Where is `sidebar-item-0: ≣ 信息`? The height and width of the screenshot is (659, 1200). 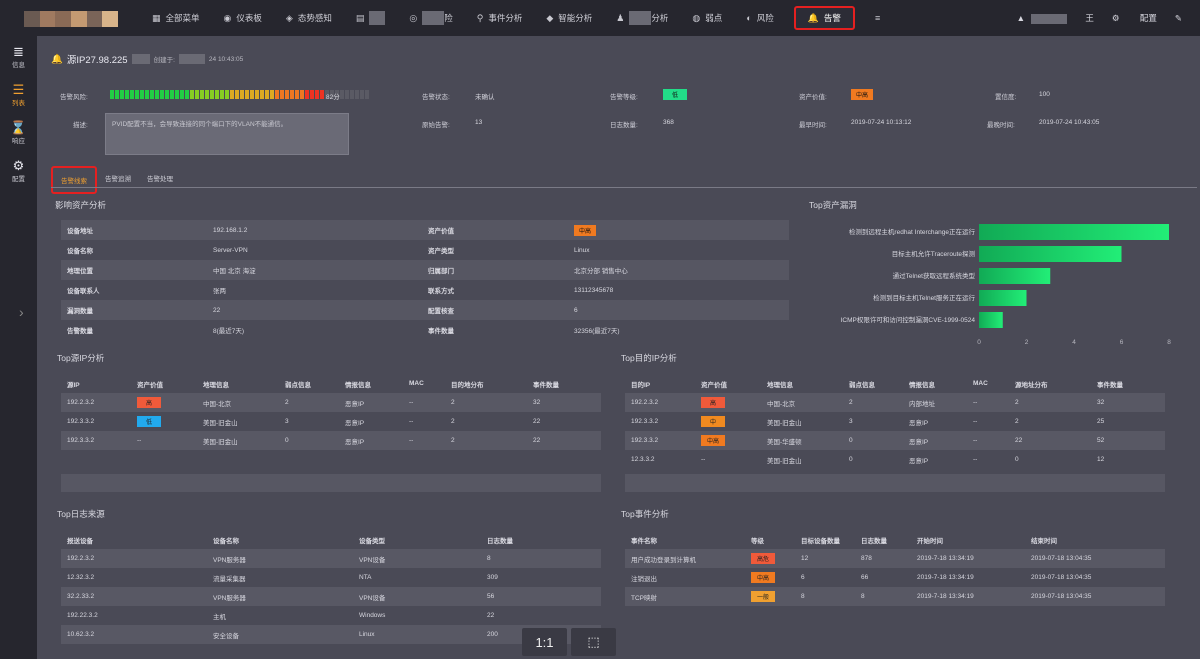
sidebar-item-0: ≣ 信息 is located at coordinates (18, 57).